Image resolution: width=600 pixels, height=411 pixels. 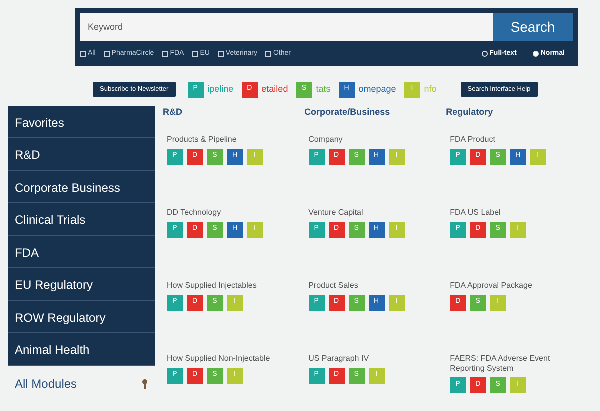 I want to click on search-button: Search, so click(x=533, y=27).